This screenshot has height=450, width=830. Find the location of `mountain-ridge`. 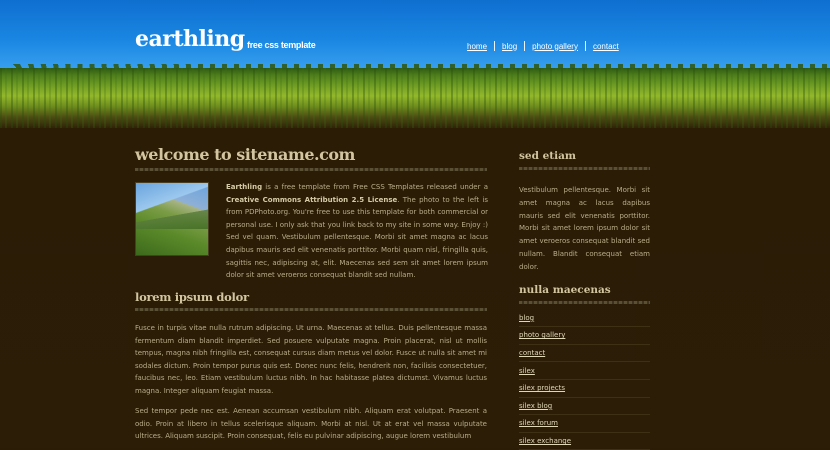

mountain-ridge is located at coordinates (172, 219).